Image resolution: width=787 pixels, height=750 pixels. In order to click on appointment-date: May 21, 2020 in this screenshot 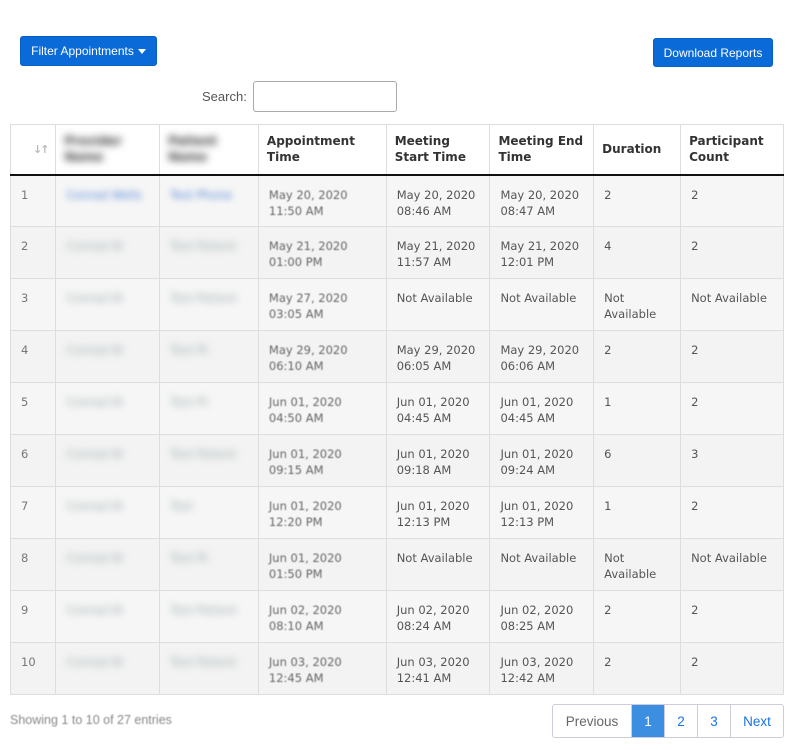, I will do `click(308, 246)`.